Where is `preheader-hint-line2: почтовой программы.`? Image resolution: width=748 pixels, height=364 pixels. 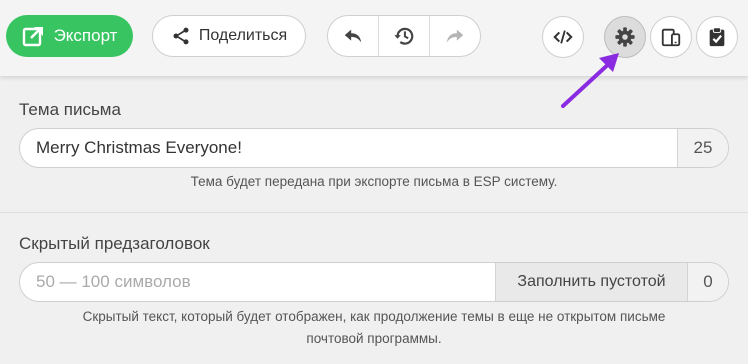
preheader-hint-line2: почтовой программы. is located at coordinates (374, 338).